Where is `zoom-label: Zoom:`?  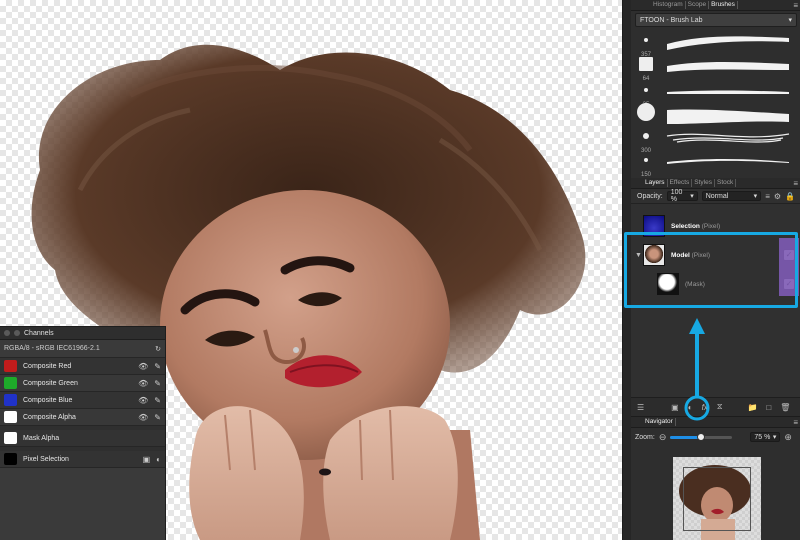
zoom-label: Zoom: is located at coordinates (645, 437).